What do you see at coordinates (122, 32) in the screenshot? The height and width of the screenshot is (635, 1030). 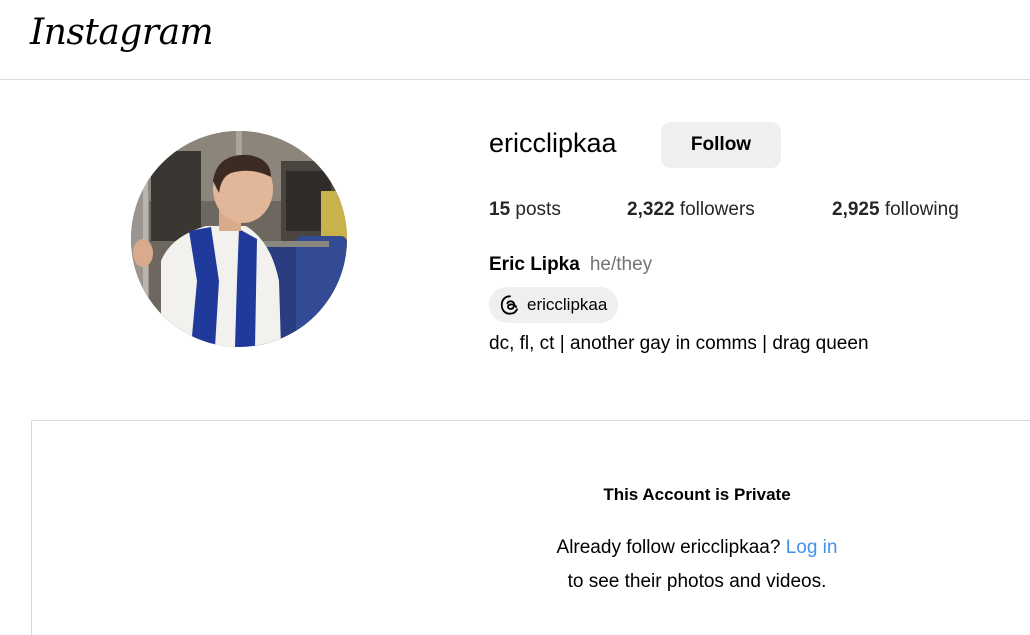 I see `instagram-logo: Instagram` at bounding box center [122, 32].